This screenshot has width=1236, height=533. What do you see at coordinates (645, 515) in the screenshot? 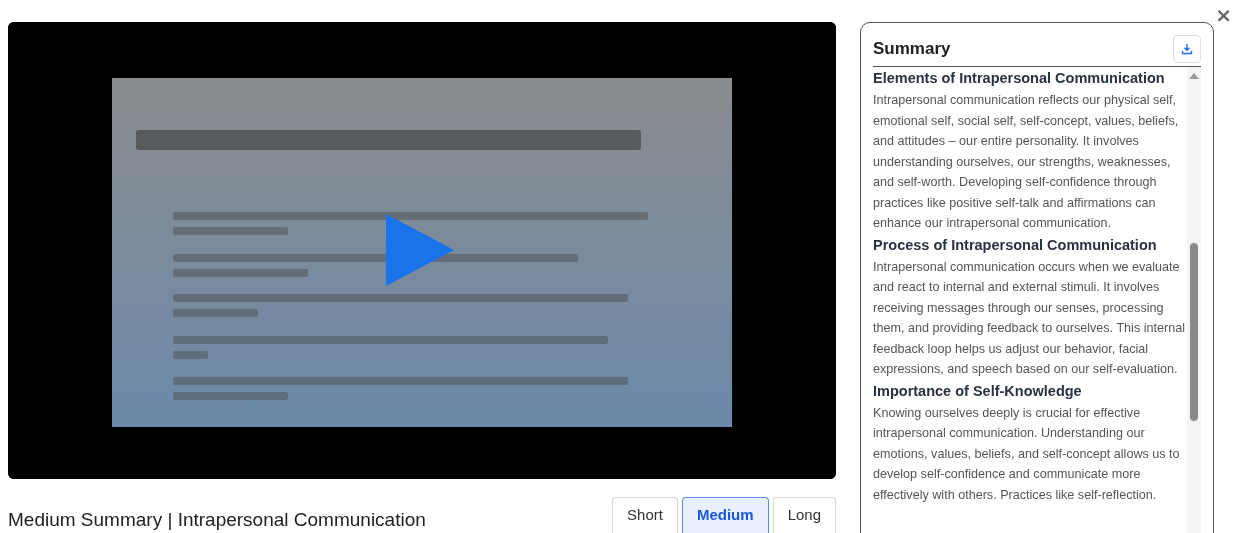
I see `length-tab: Short` at bounding box center [645, 515].